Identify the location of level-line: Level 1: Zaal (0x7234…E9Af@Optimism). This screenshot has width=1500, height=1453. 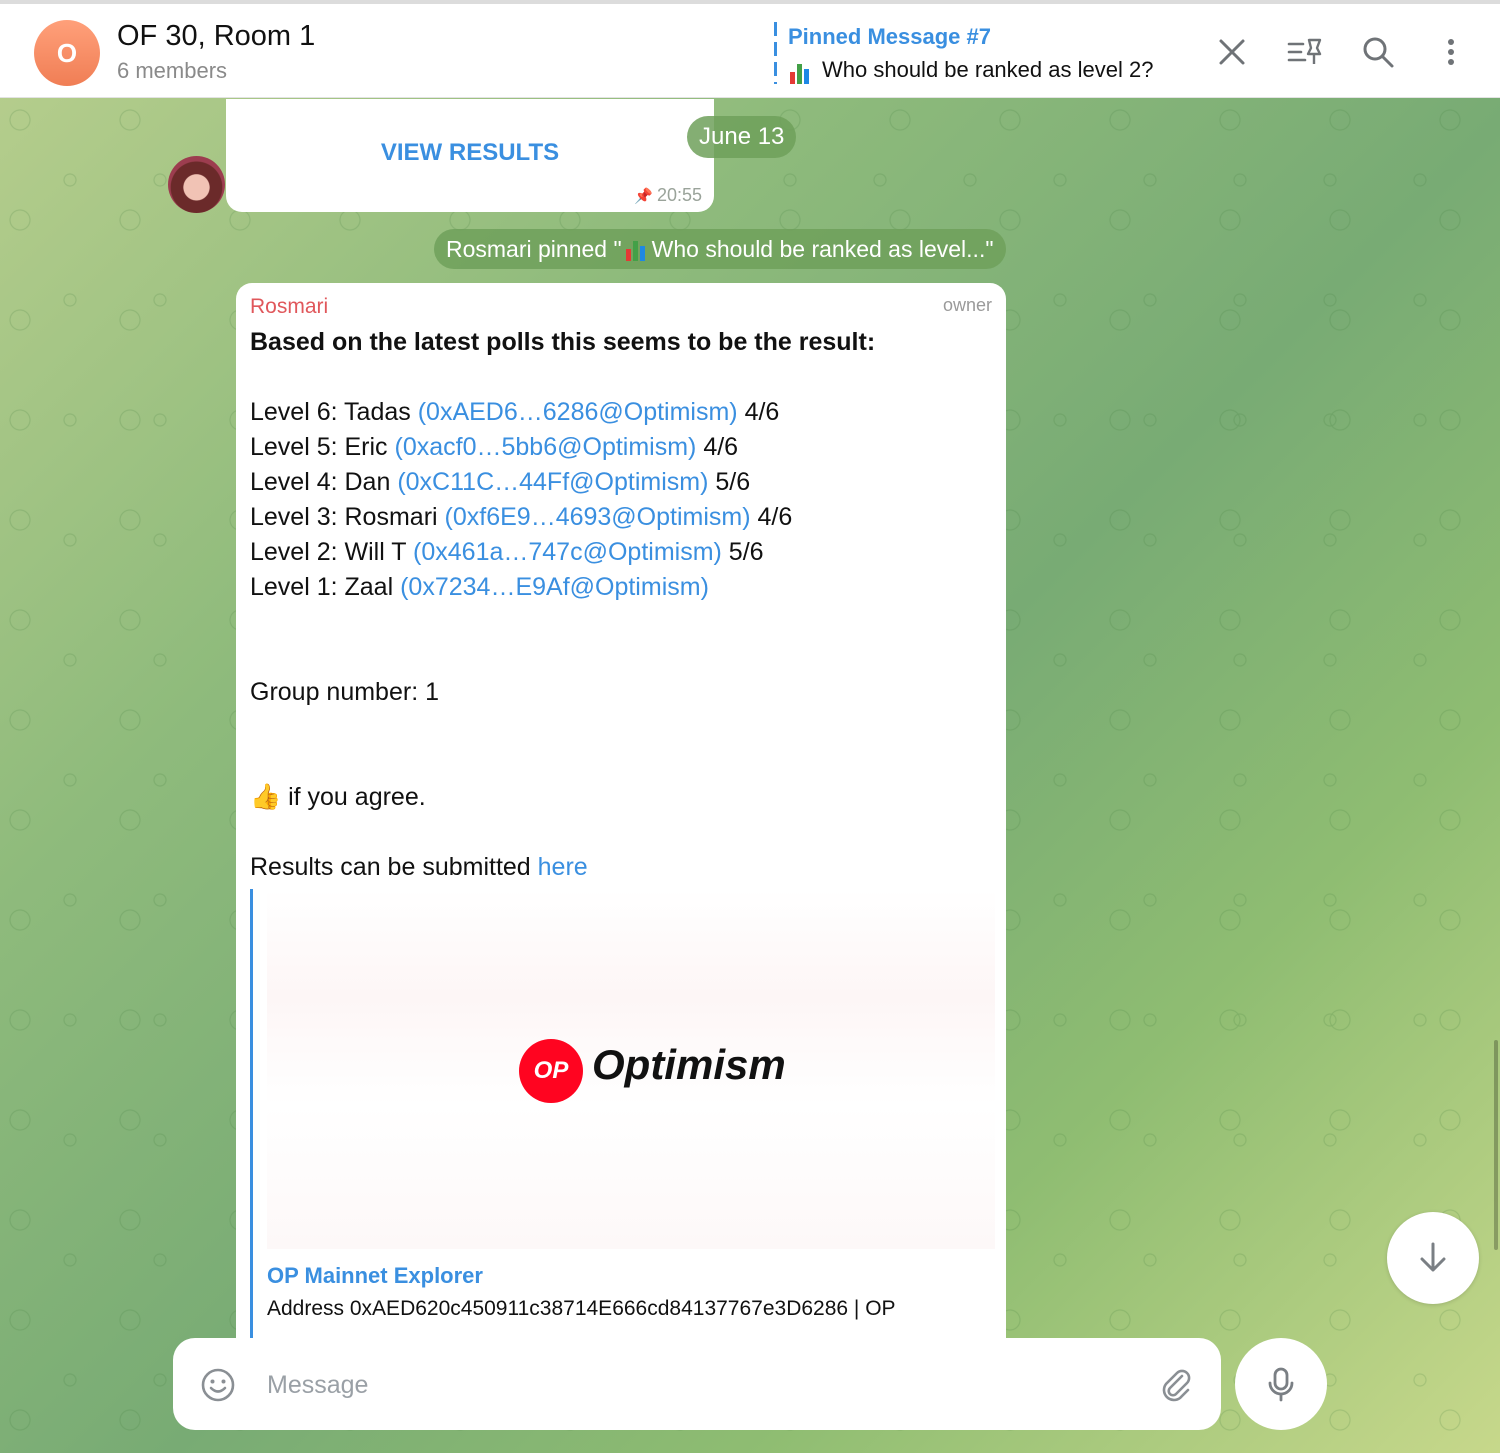
(479, 587).